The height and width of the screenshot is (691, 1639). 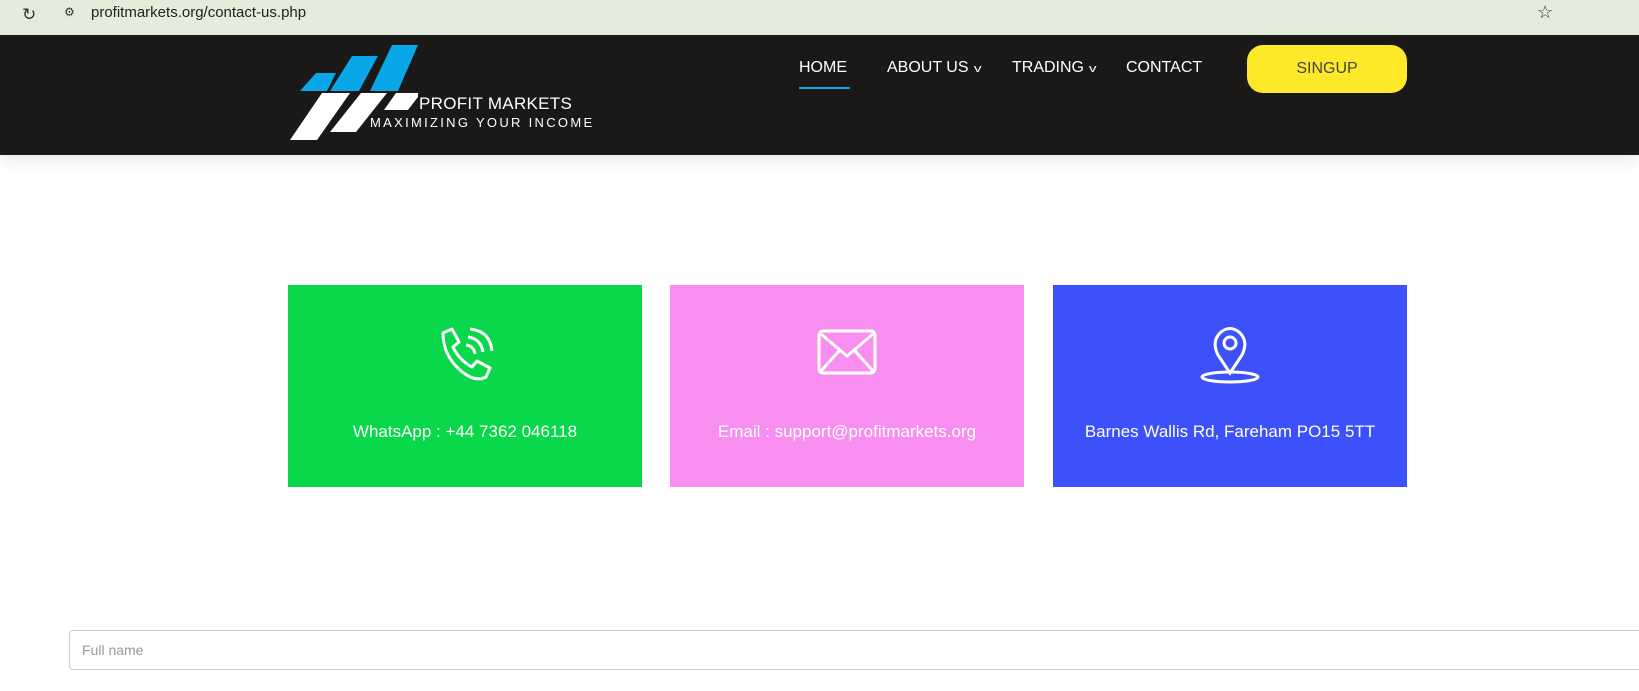 What do you see at coordinates (198, 12) in the screenshot?
I see `url-text: profitmarkets.org/contact-us.php` at bounding box center [198, 12].